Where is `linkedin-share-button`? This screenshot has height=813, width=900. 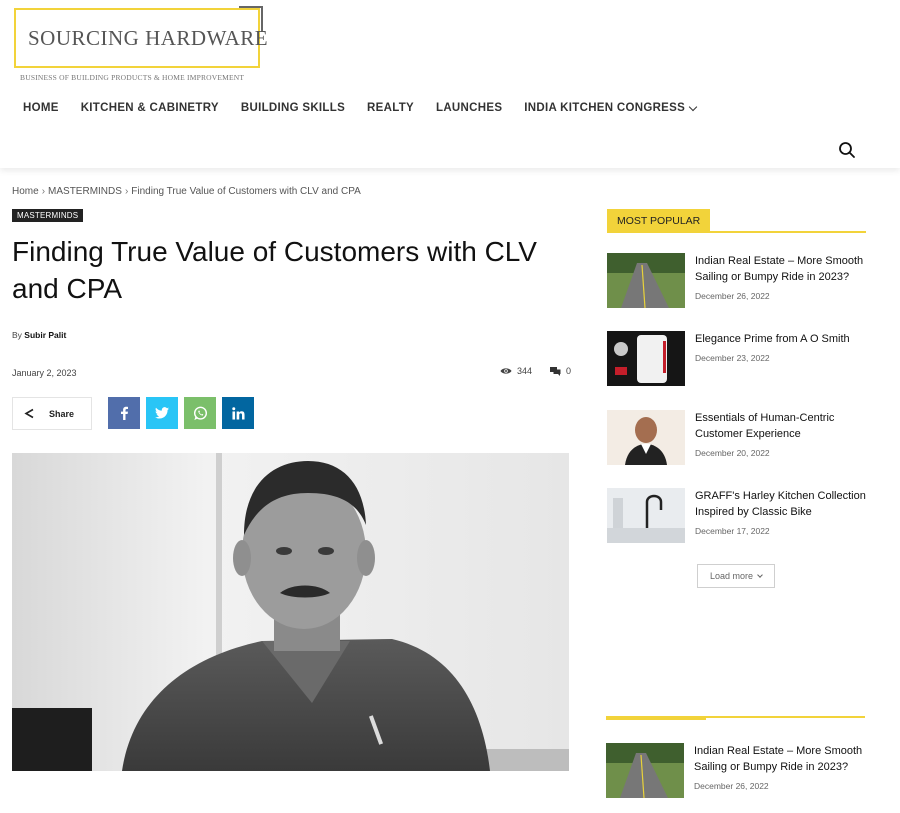 linkedin-share-button is located at coordinates (238, 413).